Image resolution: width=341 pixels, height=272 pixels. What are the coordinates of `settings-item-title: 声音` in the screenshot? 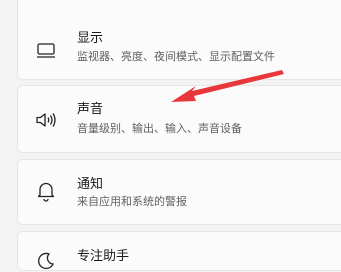 It's located at (90, 109).